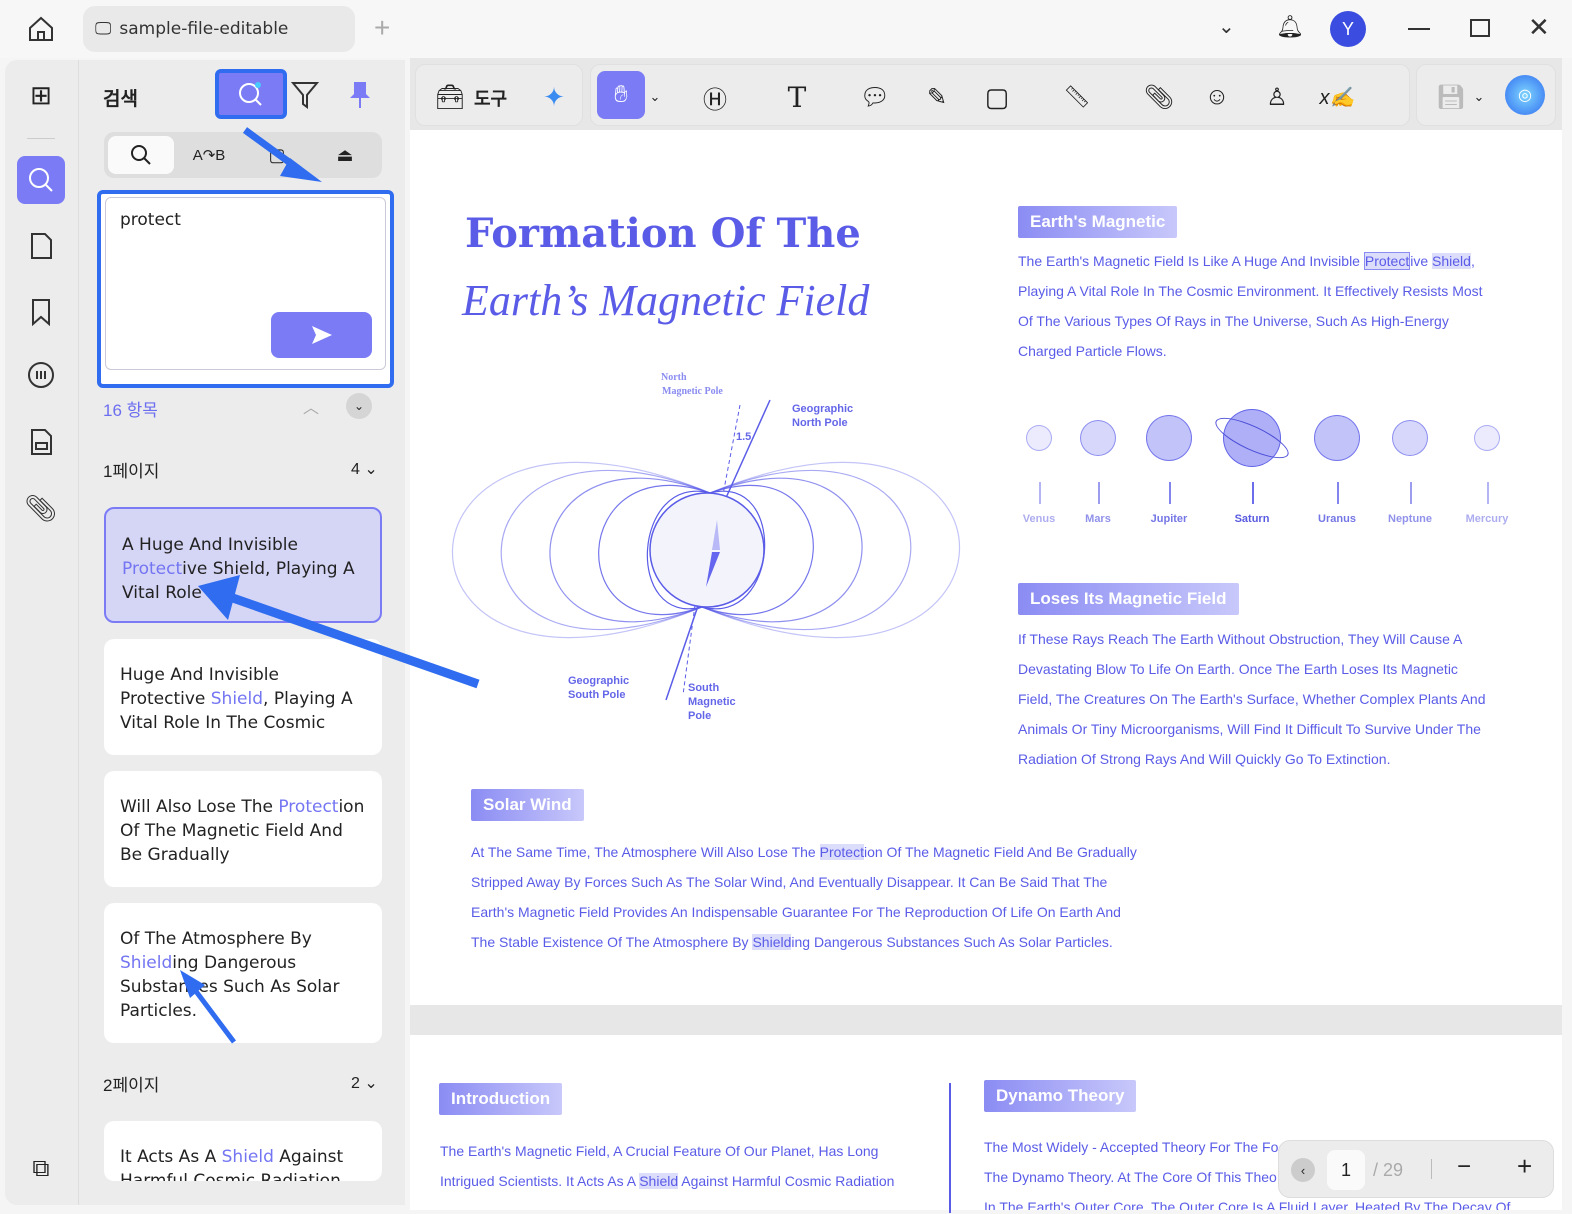 The image size is (1572, 1214). What do you see at coordinates (308, 807) in the screenshot?
I see `match: Protect` at bounding box center [308, 807].